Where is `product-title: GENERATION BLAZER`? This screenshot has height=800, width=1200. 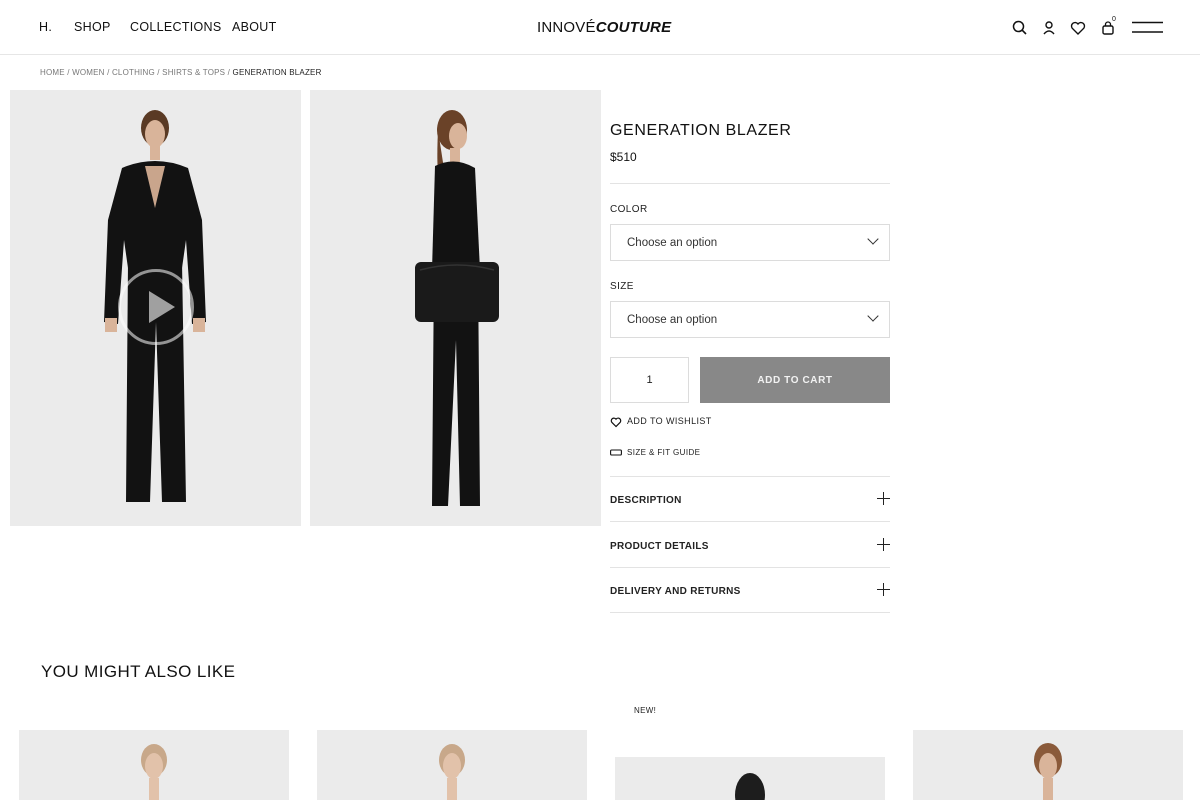
product-title: GENERATION BLAZER is located at coordinates (701, 130).